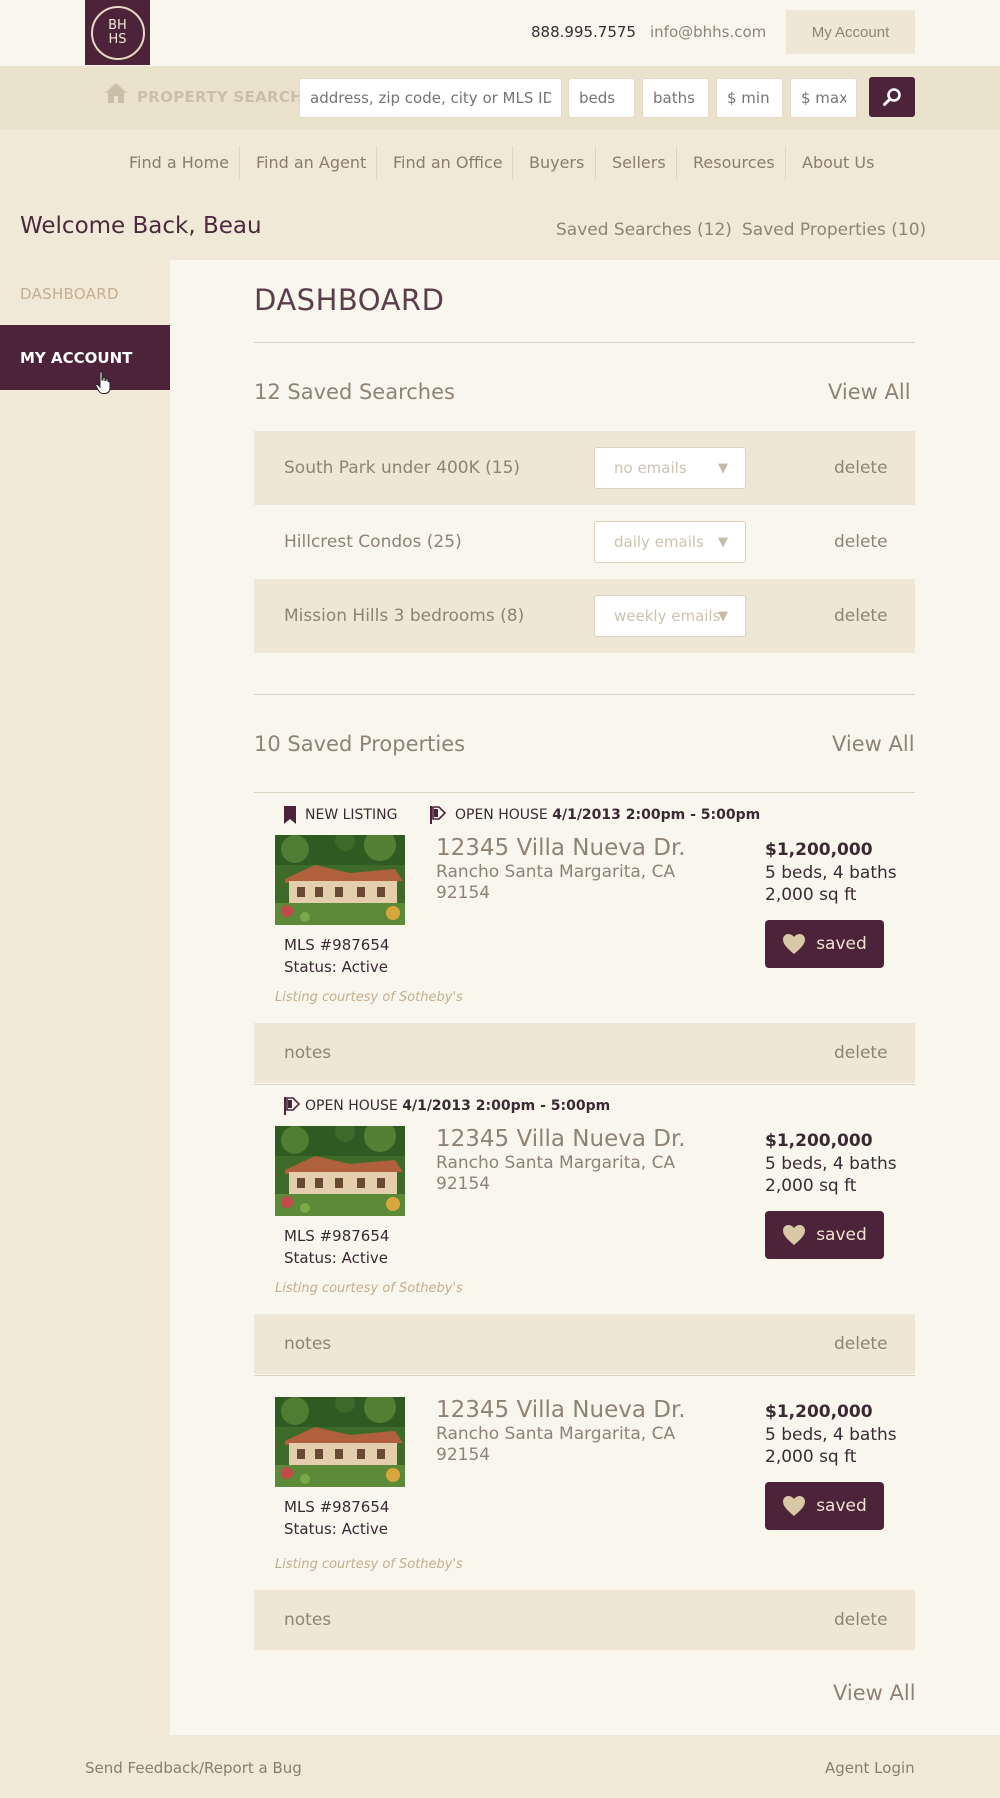 This screenshot has height=1798, width=1000. Describe the element at coordinates (430, 98) in the screenshot. I see `address-search-input` at that location.